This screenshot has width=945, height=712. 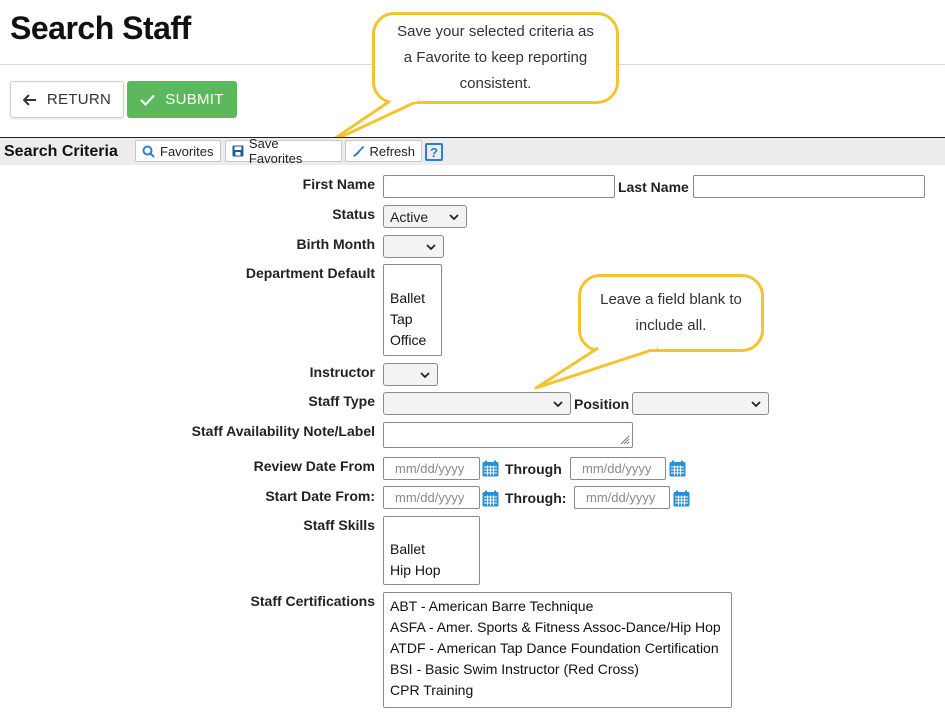 I want to click on blank-field-callout-text: Leave a field blank to include all., so click(x=671, y=312).